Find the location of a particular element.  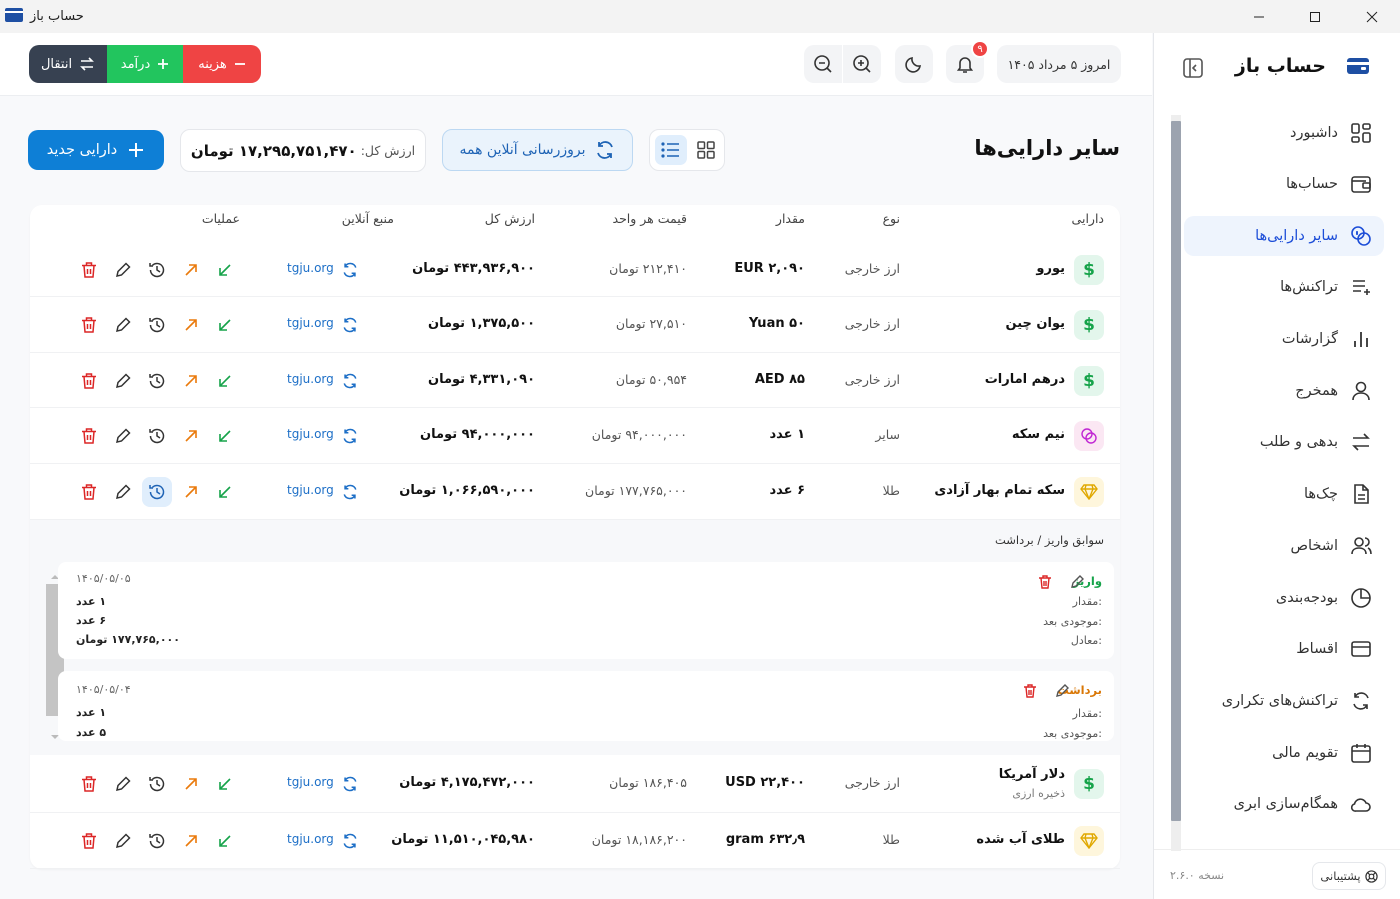

zoom-out-button is located at coordinates (823, 64).